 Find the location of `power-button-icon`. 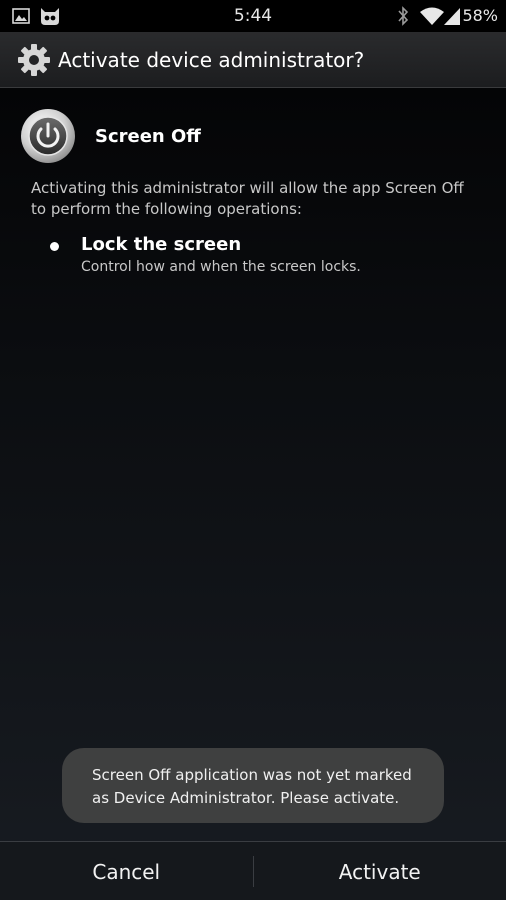

power-button-icon is located at coordinates (48, 136).